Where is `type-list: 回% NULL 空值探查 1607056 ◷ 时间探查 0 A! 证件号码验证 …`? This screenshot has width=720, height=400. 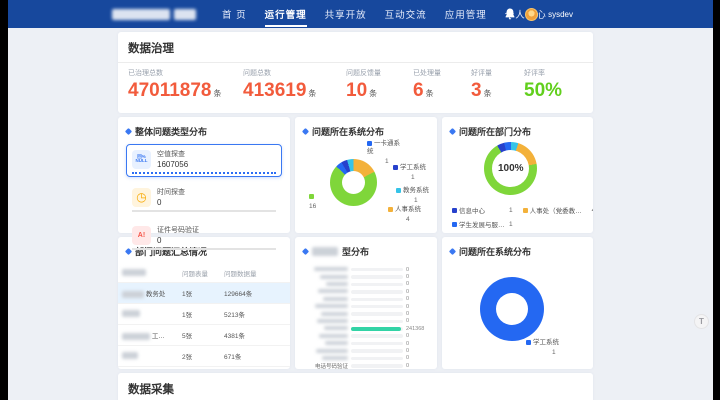 type-list: 回% NULL 空值探查 1607056 ◷ 时间探查 0 A! 证件号码验证 … is located at coordinates (204, 201).